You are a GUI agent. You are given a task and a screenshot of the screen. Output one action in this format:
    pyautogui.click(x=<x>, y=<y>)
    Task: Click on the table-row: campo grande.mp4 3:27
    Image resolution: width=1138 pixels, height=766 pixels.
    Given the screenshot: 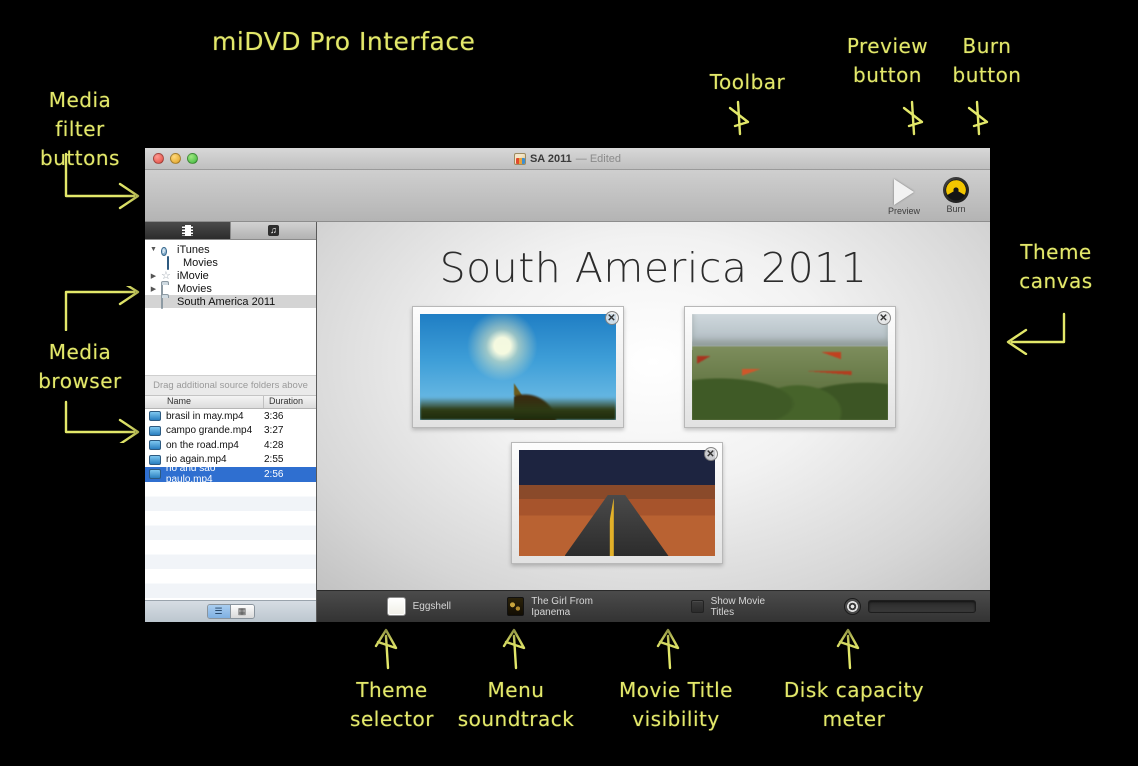 What is the action you would take?
    pyautogui.click(x=230, y=431)
    